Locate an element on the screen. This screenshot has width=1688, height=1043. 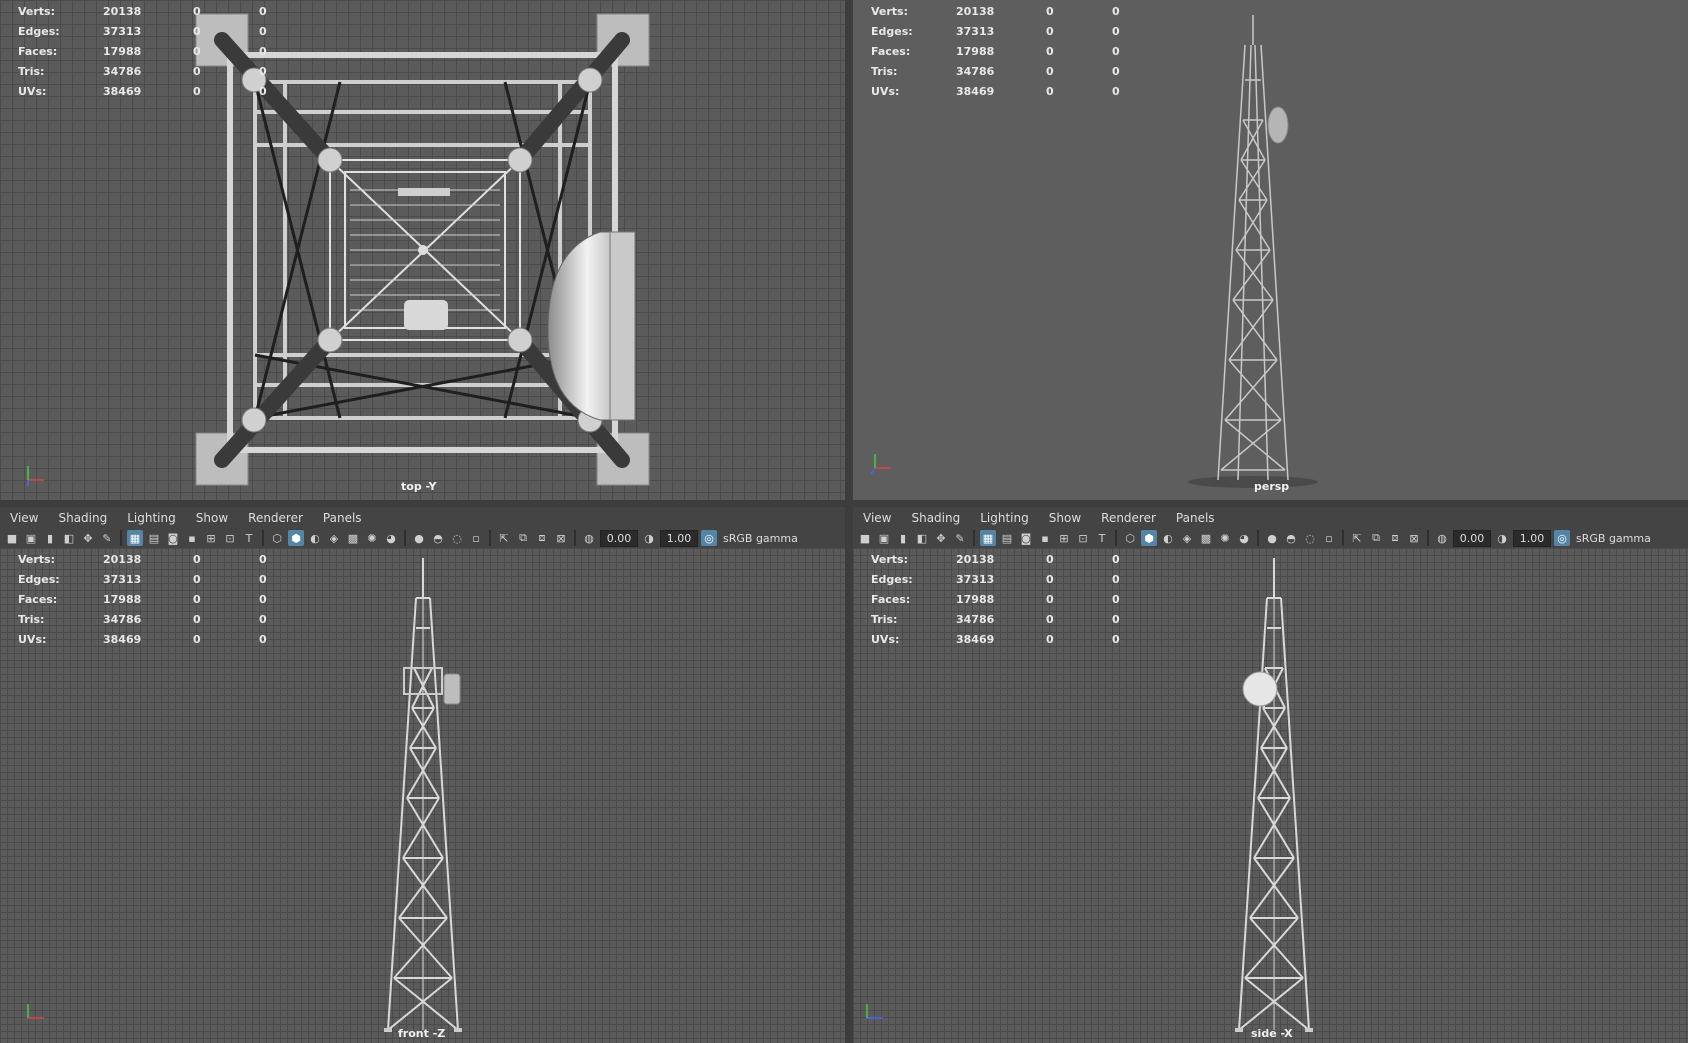
viewport-label: front -Z is located at coordinates (422, 1033).